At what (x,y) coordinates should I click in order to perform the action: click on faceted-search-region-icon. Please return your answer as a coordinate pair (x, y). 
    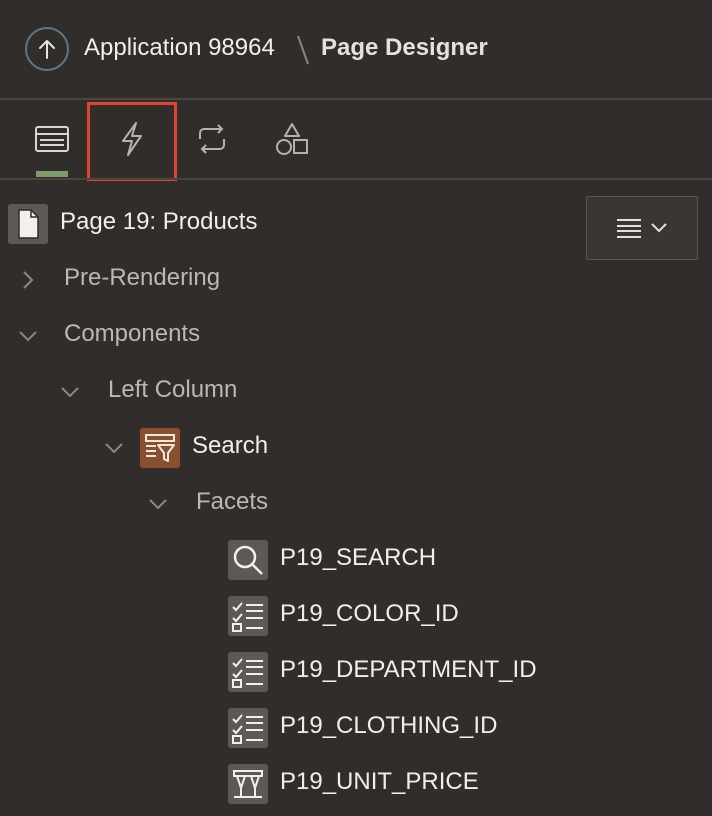
    Looking at the image, I should click on (160, 448).